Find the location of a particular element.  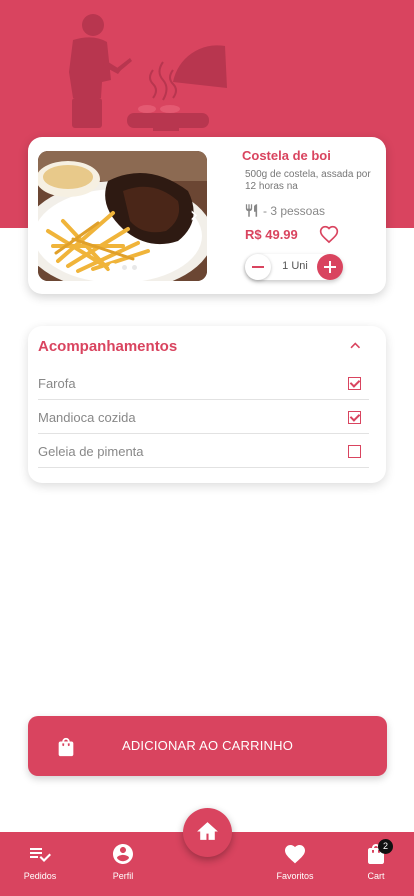

cart-count-badge: 2 is located at coordinates (385, 846).